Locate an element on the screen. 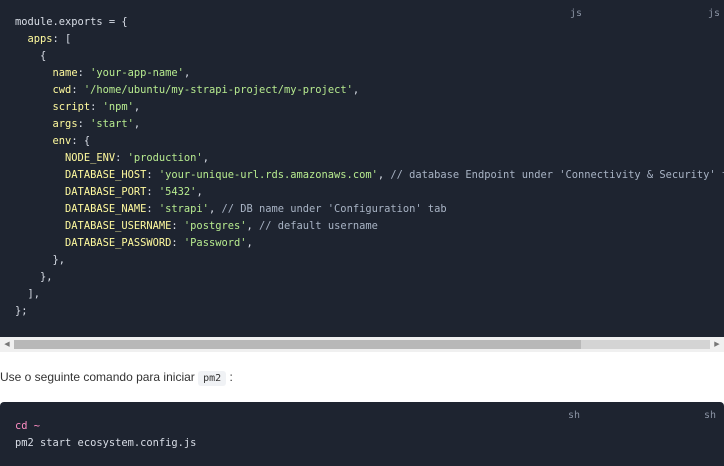 The image size is (724, 466). scroll-right-icon: ▶ is located at coordinates (717, 344).